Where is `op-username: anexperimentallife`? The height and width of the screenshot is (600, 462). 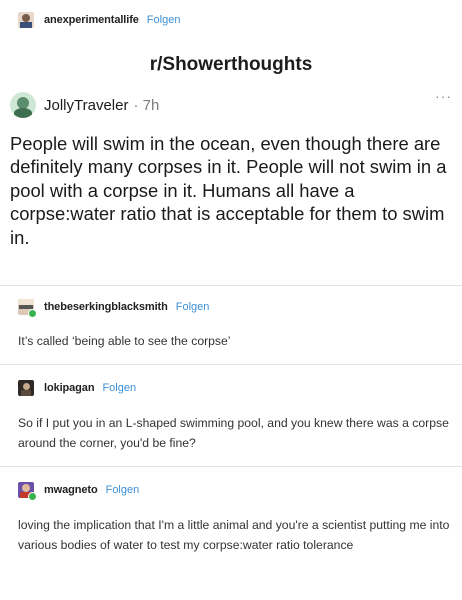 op-username: anexperimentallife is located at coordinates (91, 20).